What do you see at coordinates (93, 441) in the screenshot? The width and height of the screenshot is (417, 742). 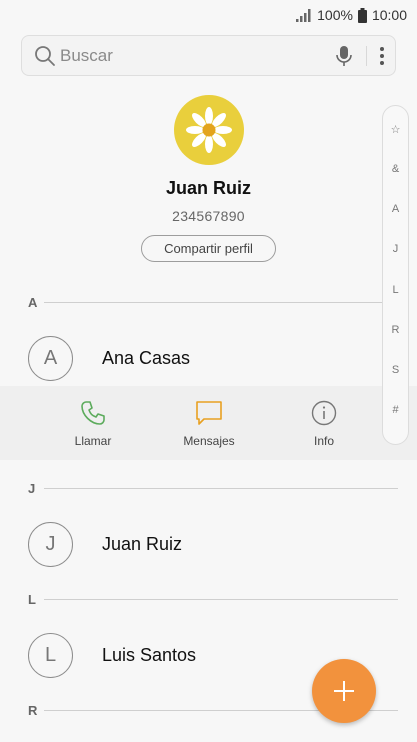 I see `call-label: Llamar` at bounding box center [93, 441].